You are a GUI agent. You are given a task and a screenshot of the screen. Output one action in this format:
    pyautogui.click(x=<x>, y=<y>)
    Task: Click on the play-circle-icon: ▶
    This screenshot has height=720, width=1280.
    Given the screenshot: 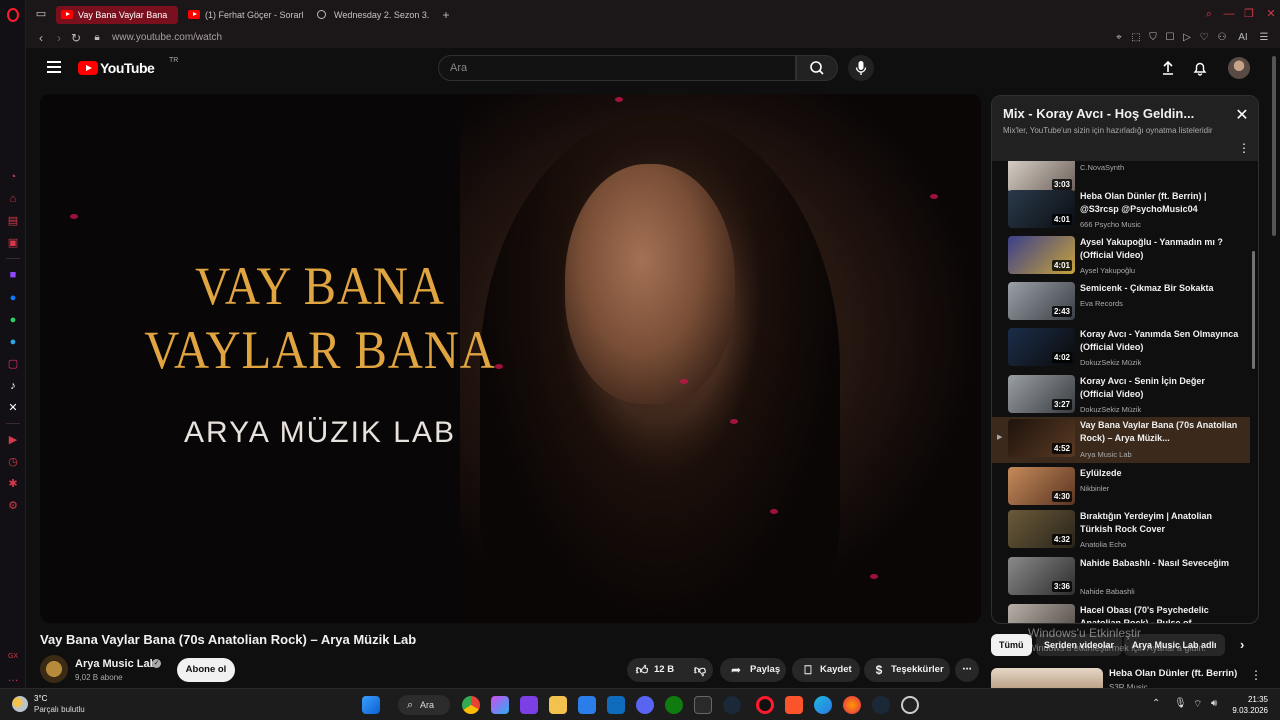 What is the action you would take?
    pyautogui.click(x=13, y=440)
    